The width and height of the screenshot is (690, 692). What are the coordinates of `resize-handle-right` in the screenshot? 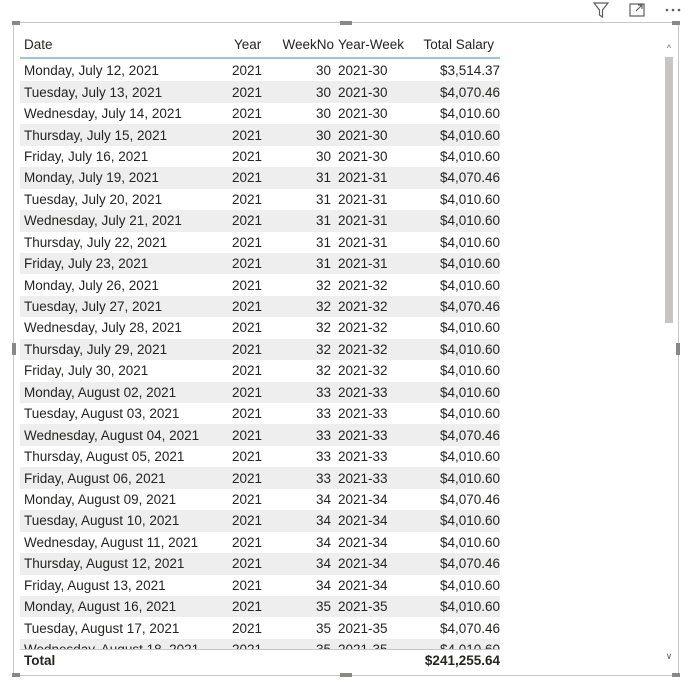 It's located at (678, 349).